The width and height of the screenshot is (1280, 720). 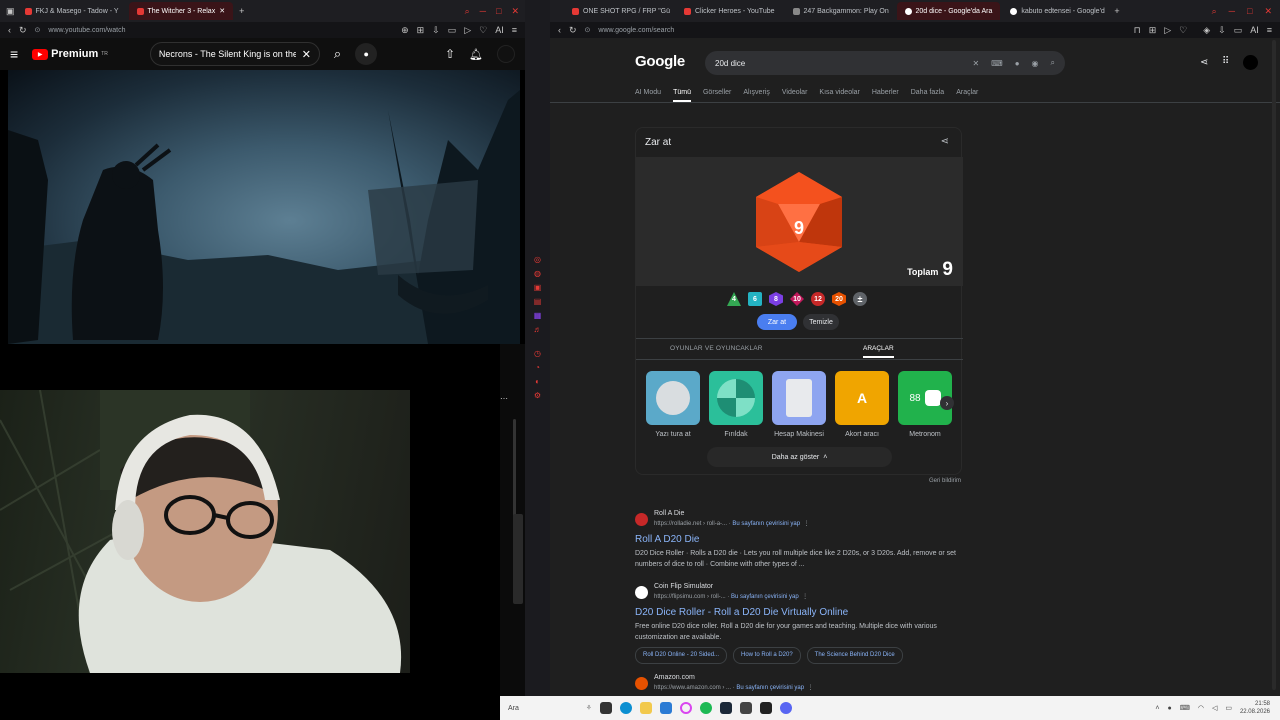 I want to click on show-hidden-icons: ˄, so click(x=1157, y=708).